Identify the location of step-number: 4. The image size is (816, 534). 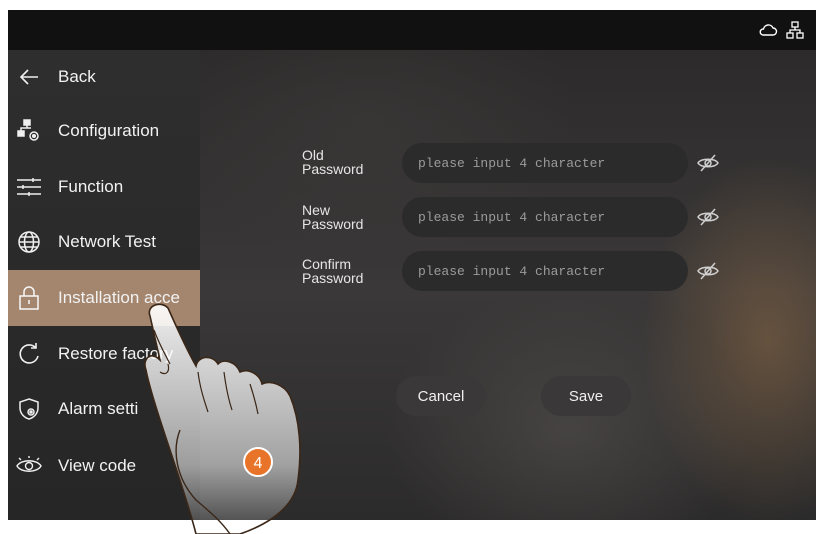
(258, 463).